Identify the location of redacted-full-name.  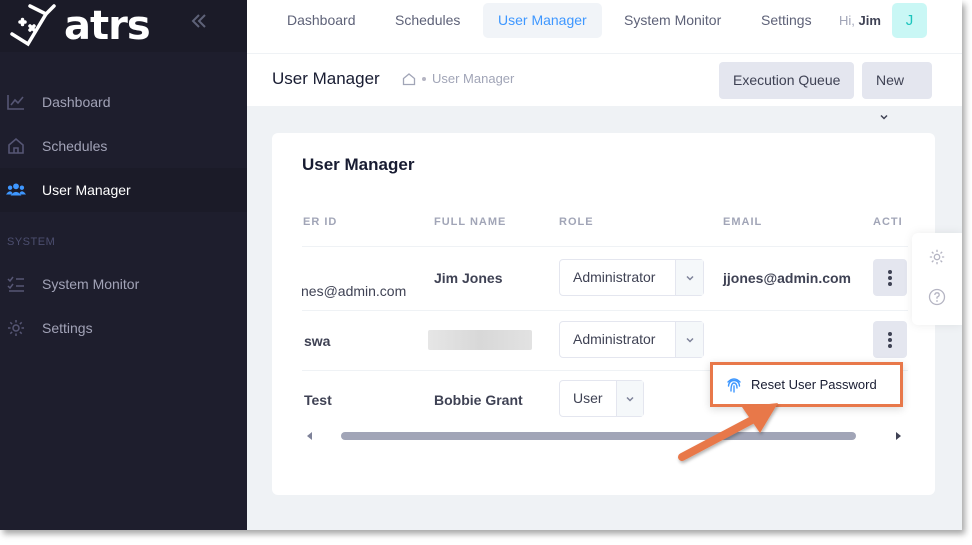
(480, 340).